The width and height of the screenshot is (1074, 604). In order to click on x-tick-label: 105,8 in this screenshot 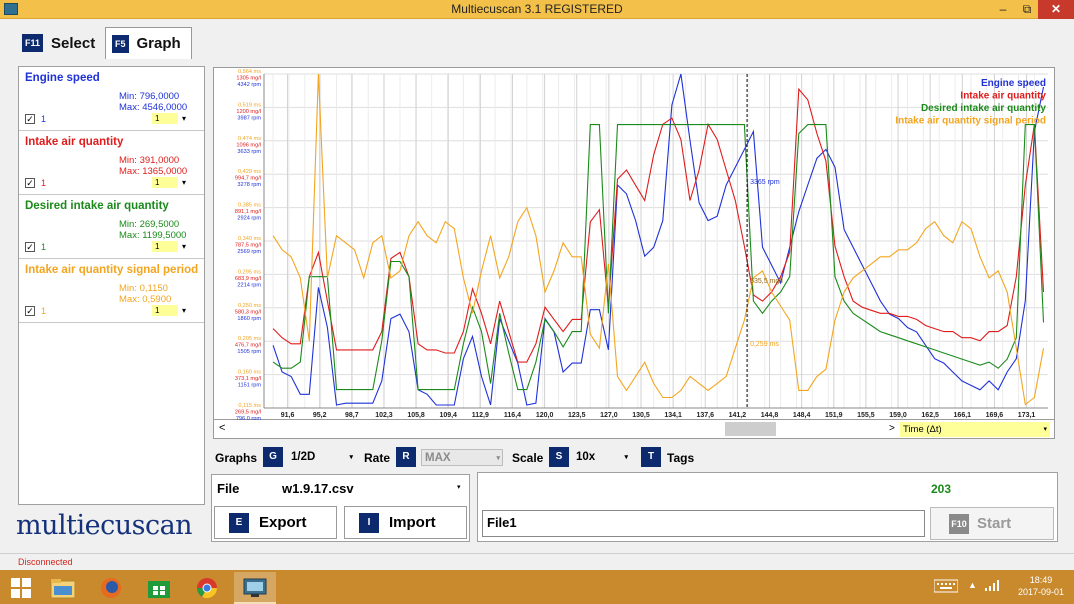, I will do `click(416, 415)`.